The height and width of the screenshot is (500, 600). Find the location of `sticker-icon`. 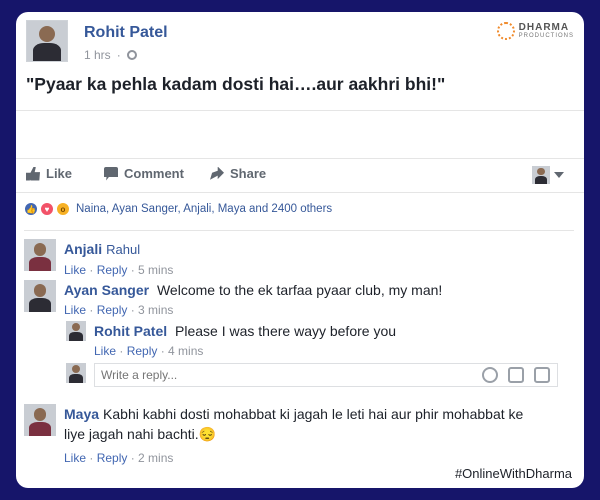

sticker-icon is located at coordinates (542, 375).